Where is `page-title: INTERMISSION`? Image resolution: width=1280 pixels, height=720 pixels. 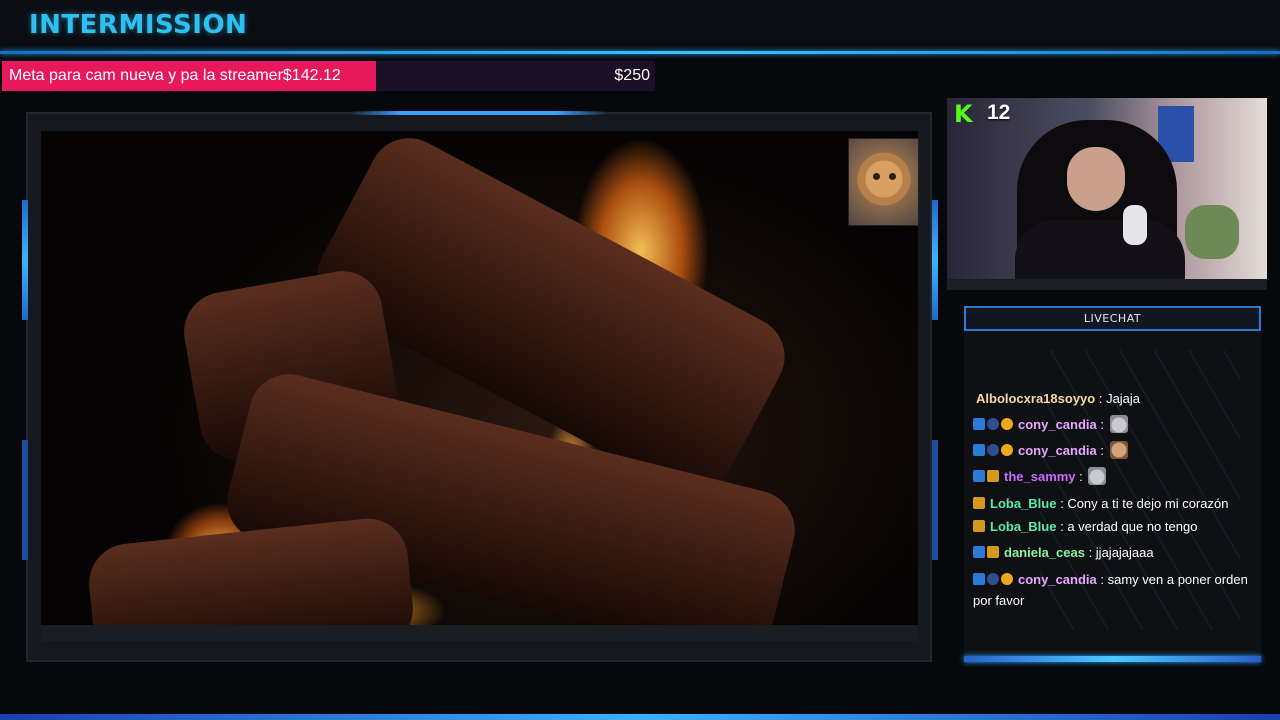 page-title: INTERMISSION is located at coordinates (138, 25).